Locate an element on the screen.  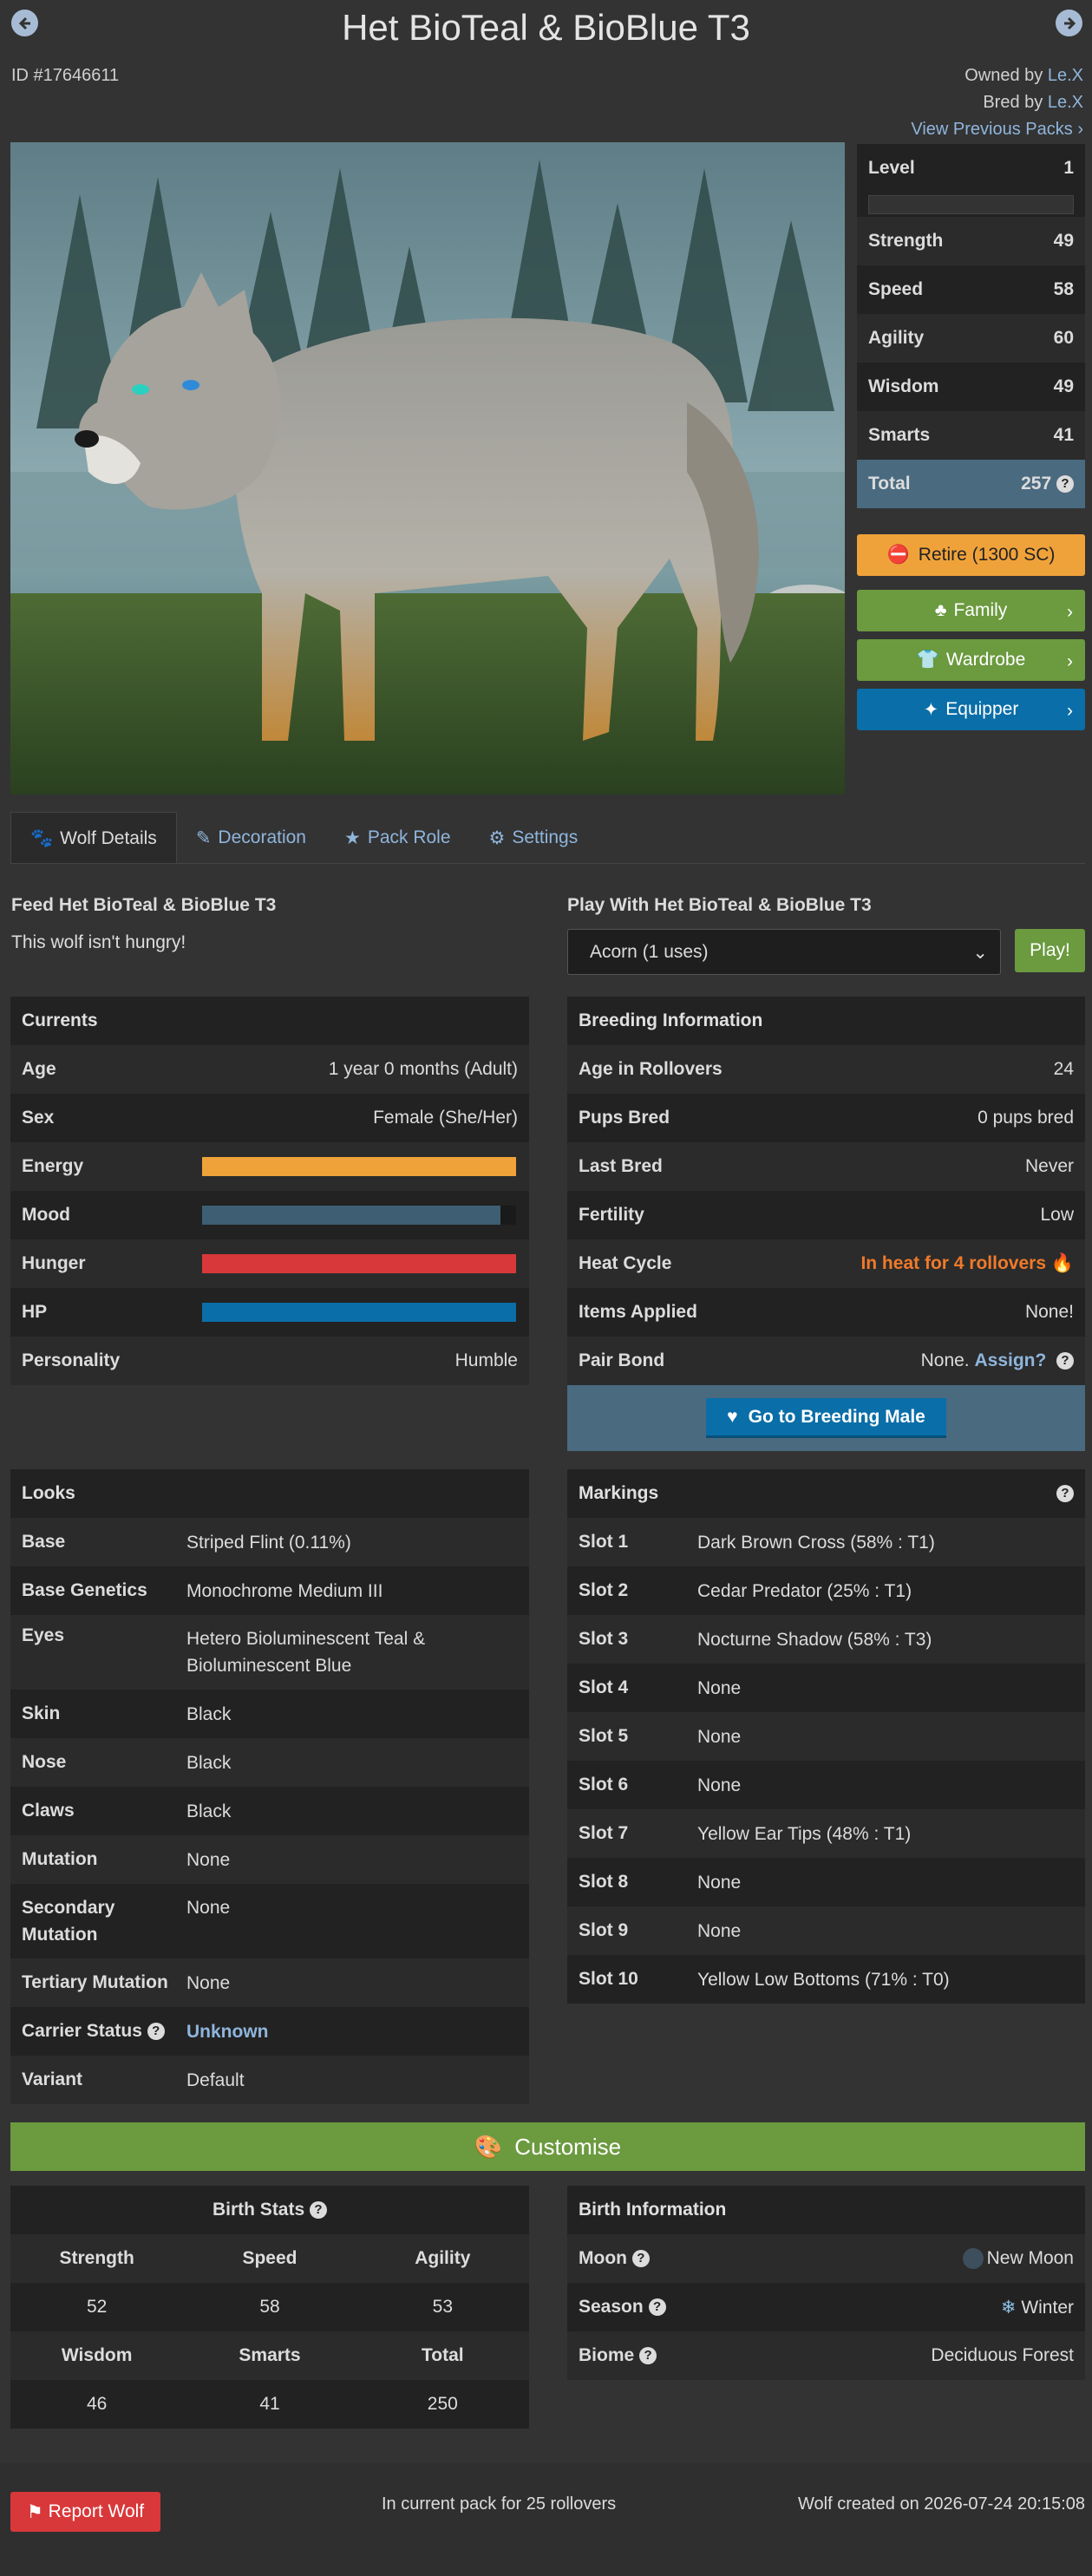
go-to-breeding-male-button: ♥ Go to Breeding Male is located at coordinates (826, 1418).